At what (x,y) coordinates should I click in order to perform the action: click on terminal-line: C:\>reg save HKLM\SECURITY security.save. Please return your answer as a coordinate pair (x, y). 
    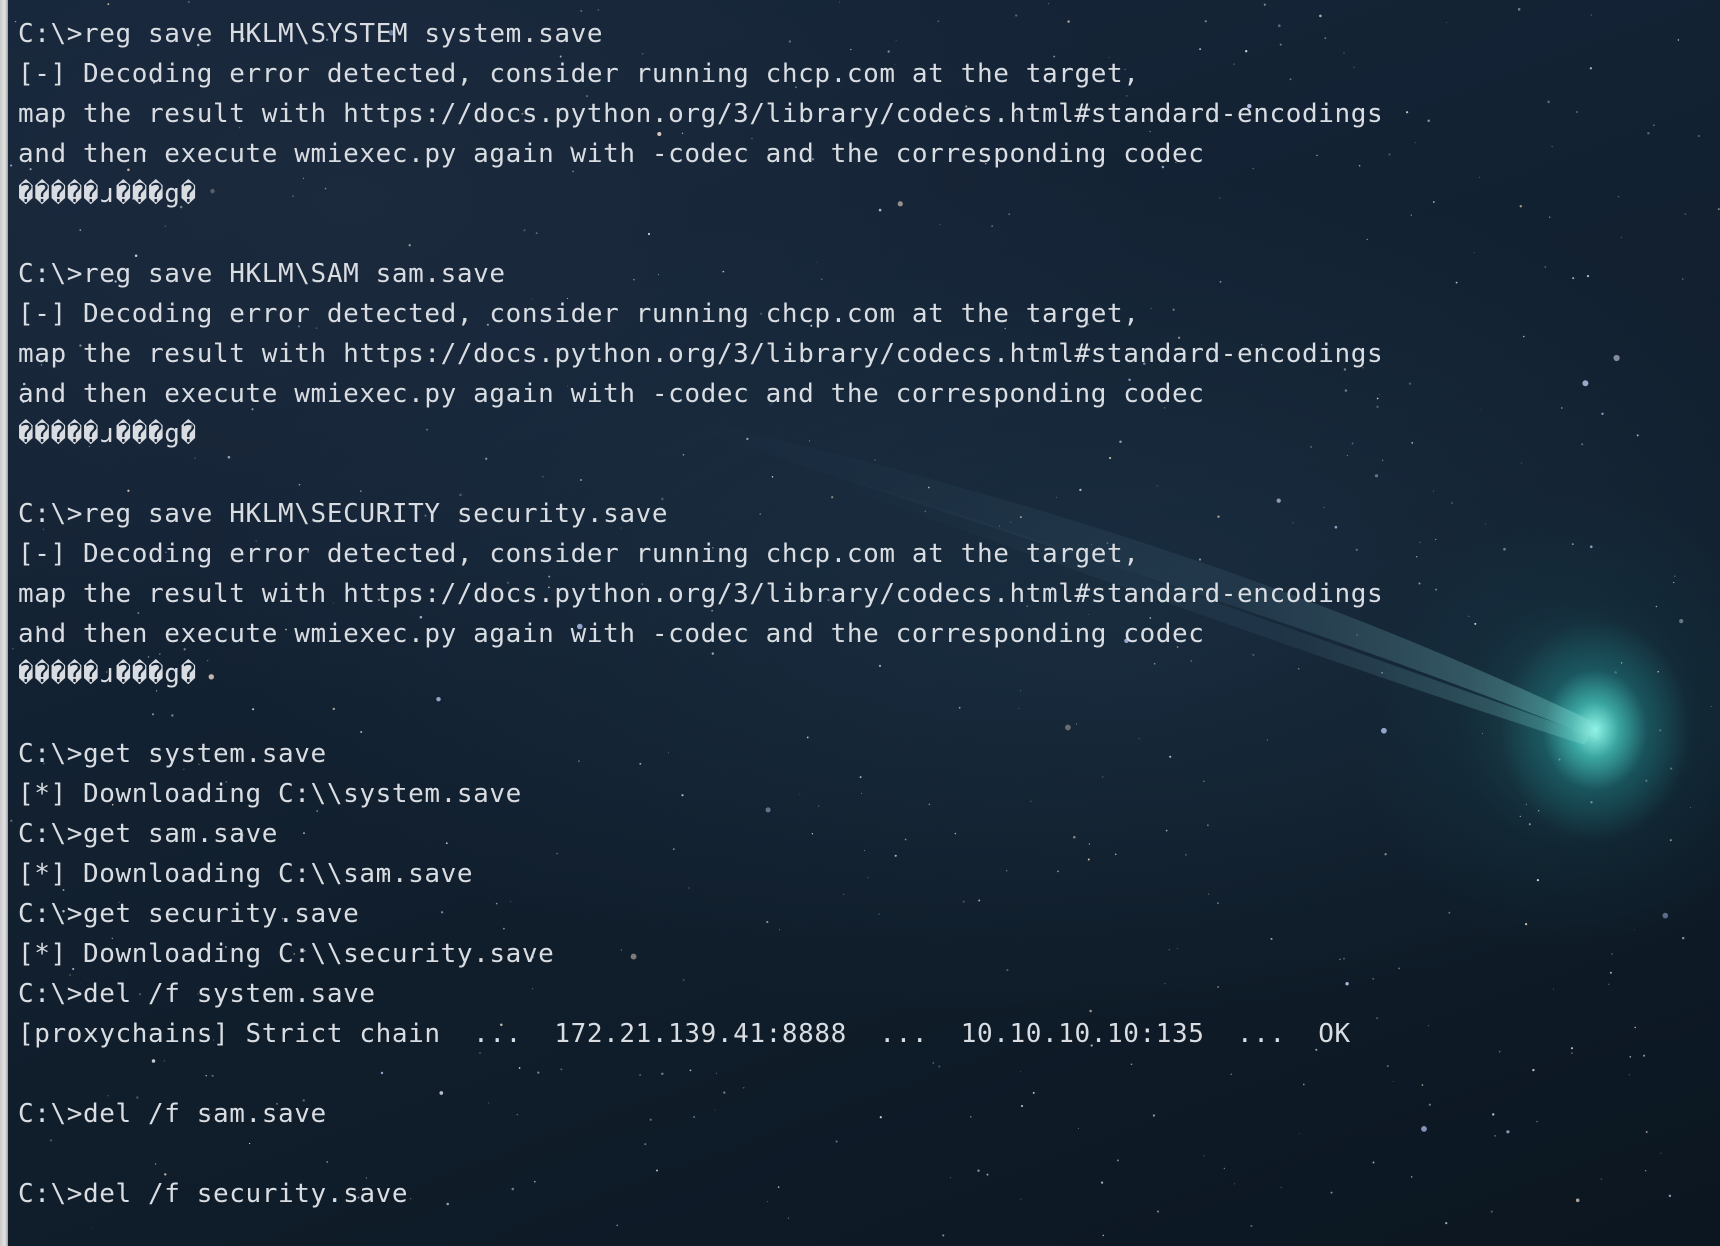
    Looking at the image, I should click on (343, 514).